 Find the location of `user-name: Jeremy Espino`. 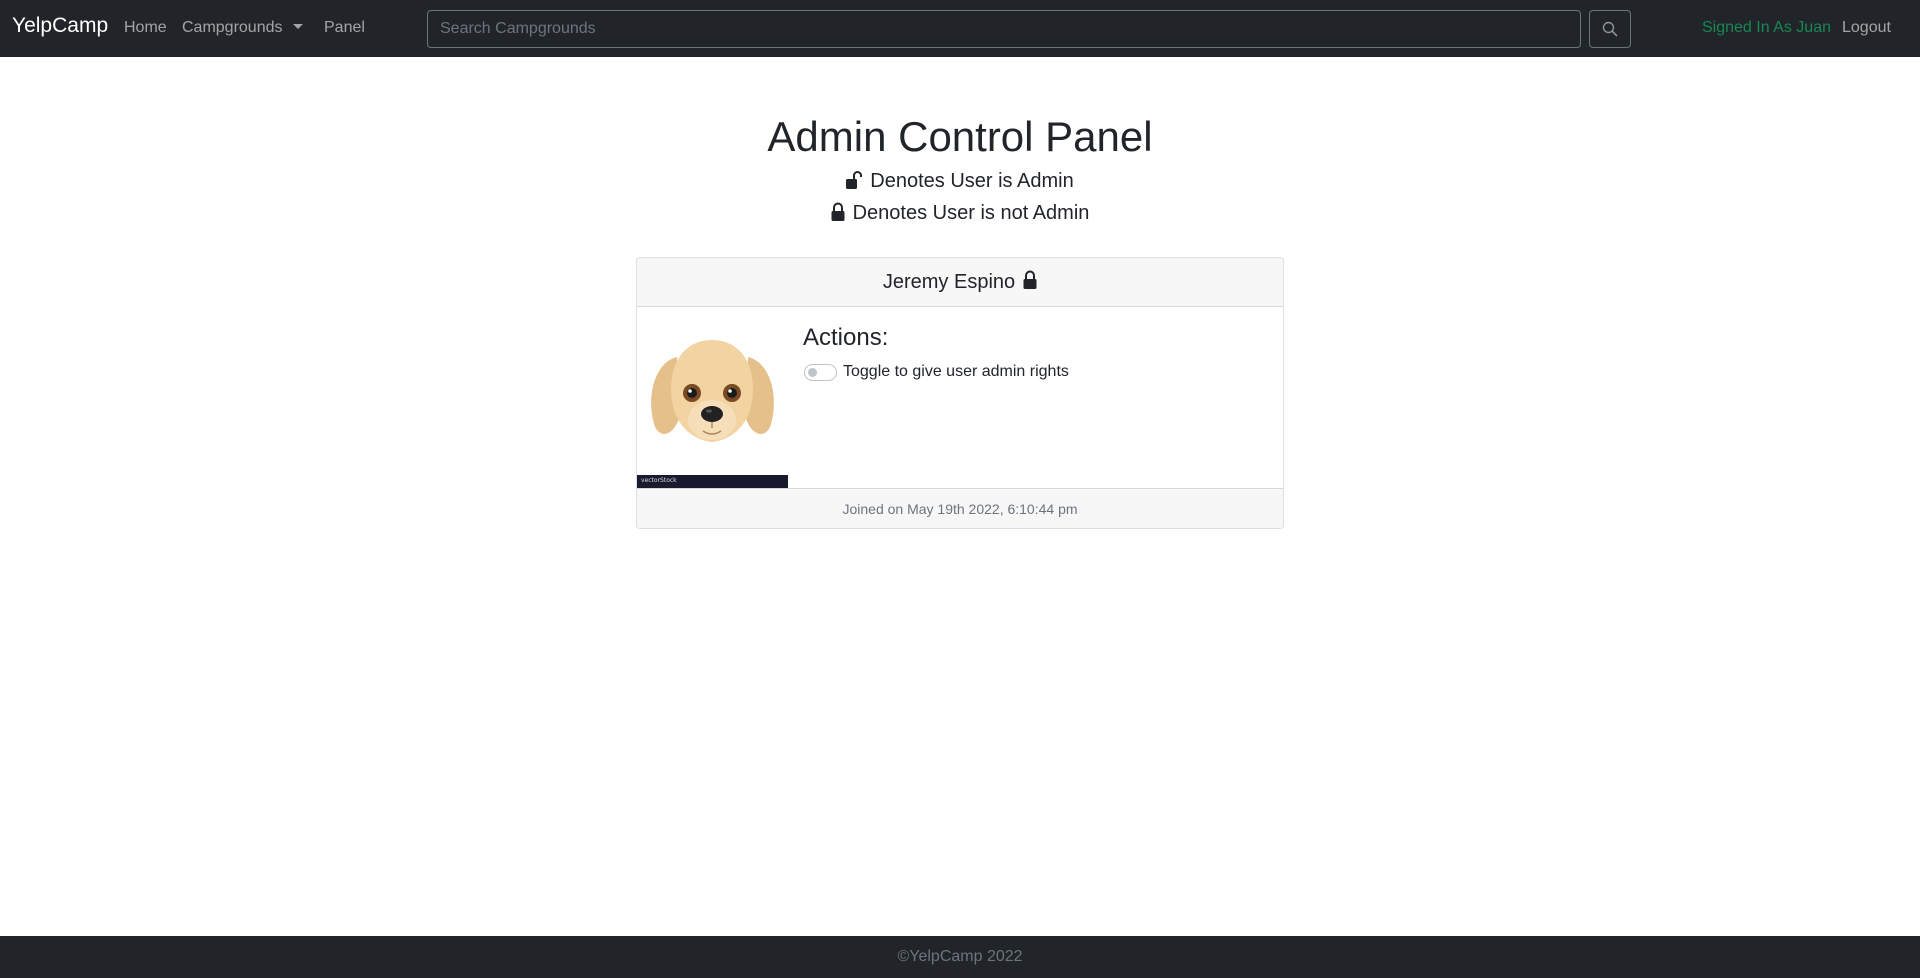

user-name: Jeremy Espino is located at coordinates (949, 282).